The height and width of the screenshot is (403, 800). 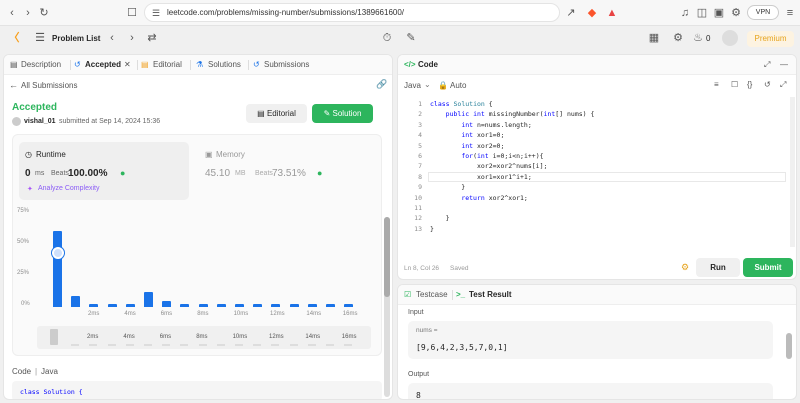 What do you see at coordinates (592, 13) in the screenshot?
I see `brave-shield-icon: ◆` at bounding box center [592, 13].